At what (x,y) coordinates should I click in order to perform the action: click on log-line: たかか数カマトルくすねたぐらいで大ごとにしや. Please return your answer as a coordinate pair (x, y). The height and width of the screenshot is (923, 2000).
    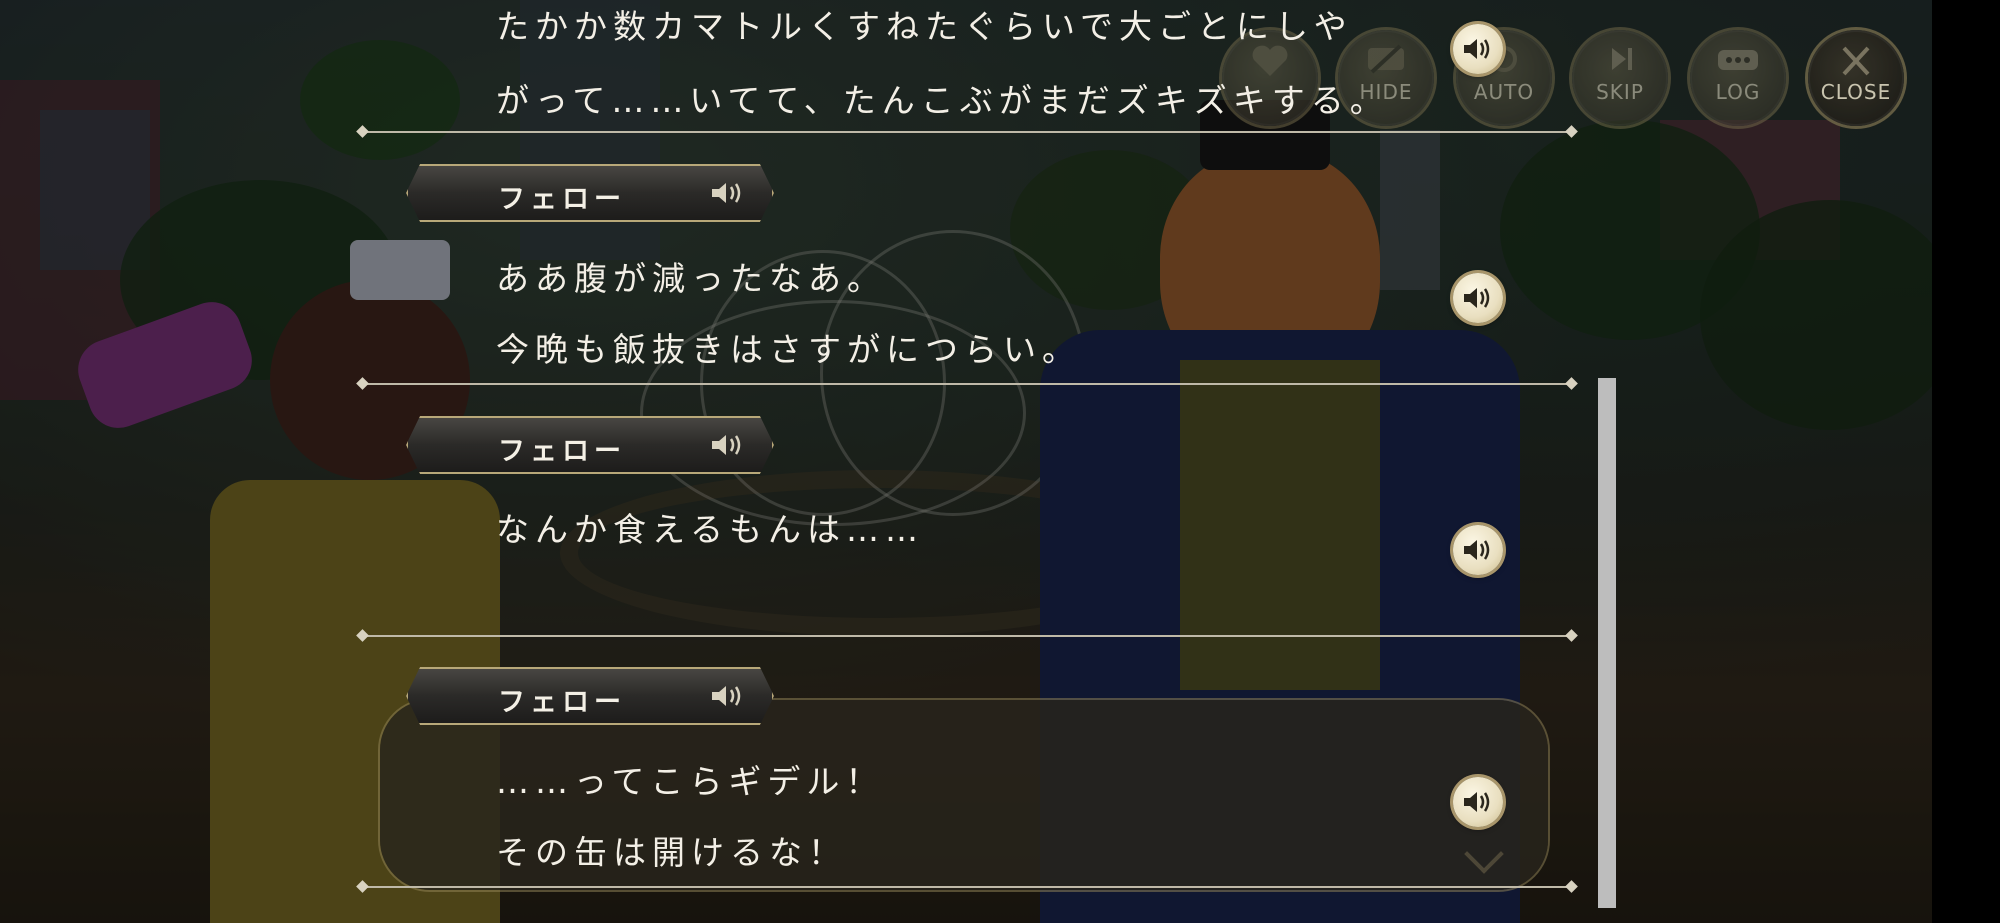
    Looking at the image, I should click on (924, 26).